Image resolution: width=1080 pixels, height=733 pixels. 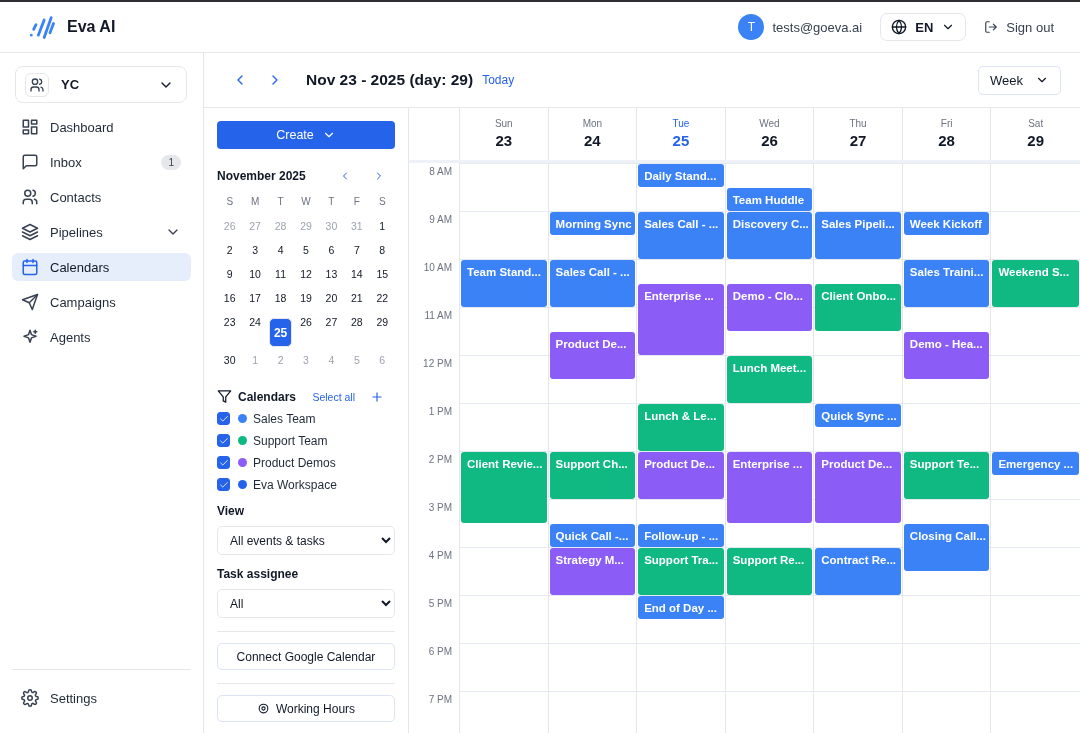 I want to click on day-header: Thu 27, so click(x=858, y=134).